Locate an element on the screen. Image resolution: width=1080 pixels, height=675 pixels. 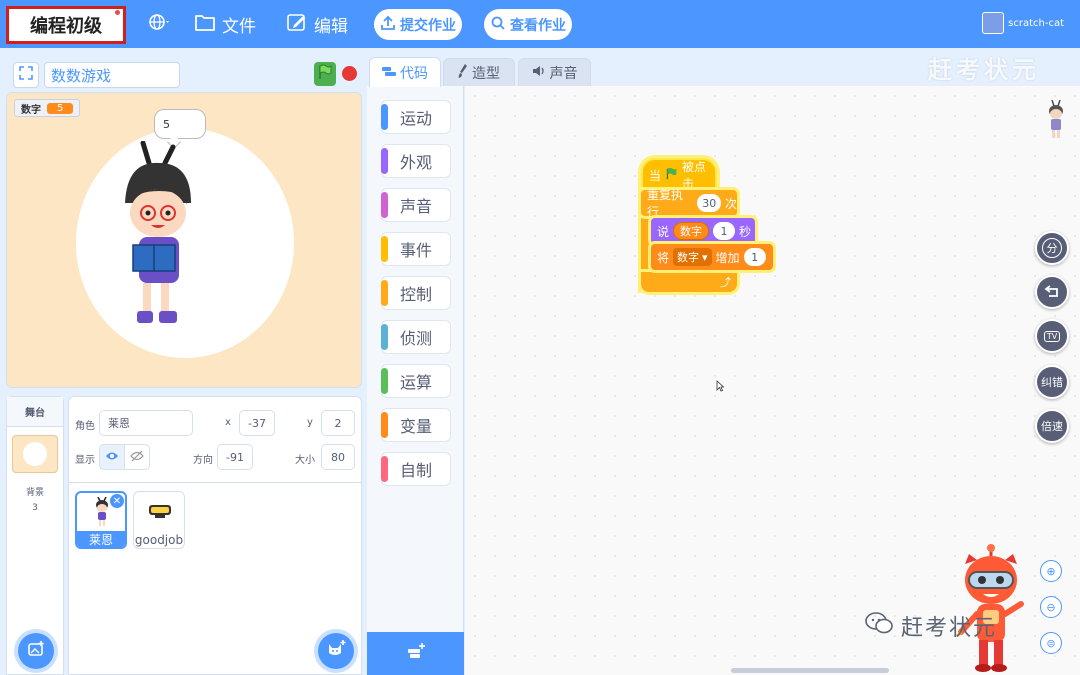
sprite-tile-lion: ✕ 莱恩 is located at coordinates (101, 520).